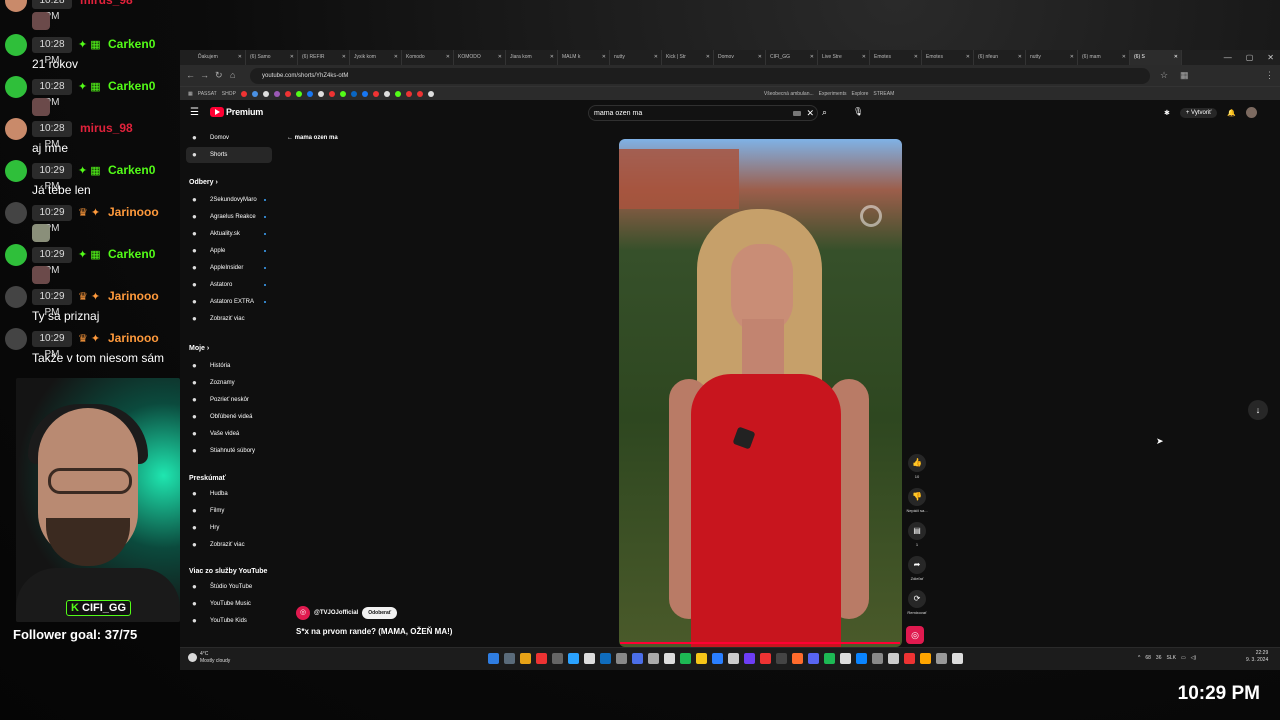 This screenshot has width=1280, height=720. I want to click on back-icon: ←, so click(190, 75).